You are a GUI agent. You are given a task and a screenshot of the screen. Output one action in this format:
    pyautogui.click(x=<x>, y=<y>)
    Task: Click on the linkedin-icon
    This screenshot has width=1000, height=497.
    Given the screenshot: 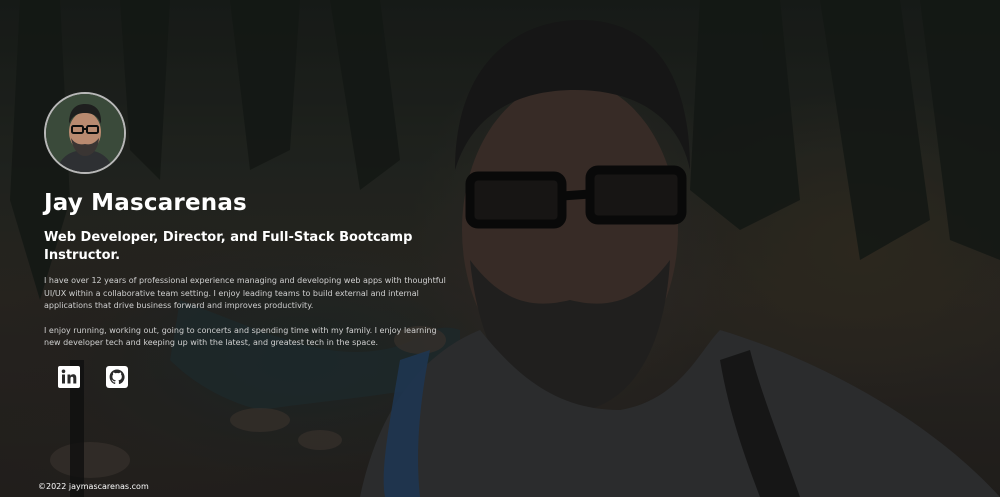 What is the action you would take?
    pyautogui.click(x=69, y=376)
    